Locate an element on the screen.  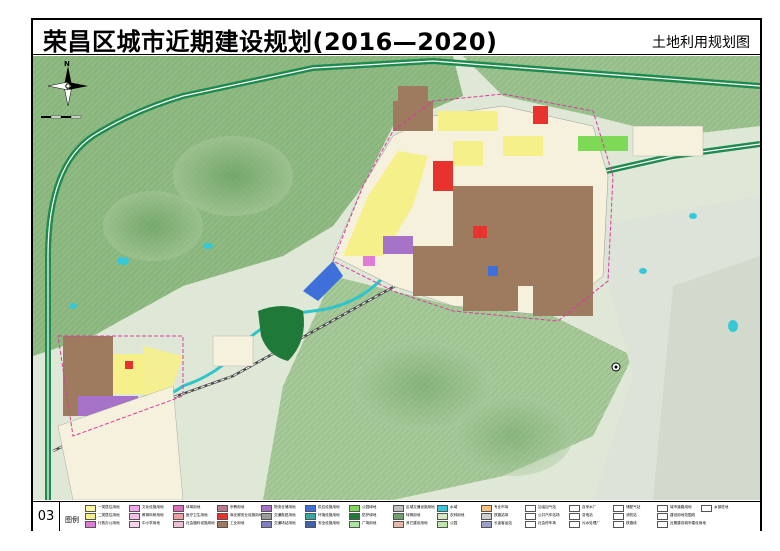
legend-label: 近期建设城市建设用地 is located at coordinates (688, 523).